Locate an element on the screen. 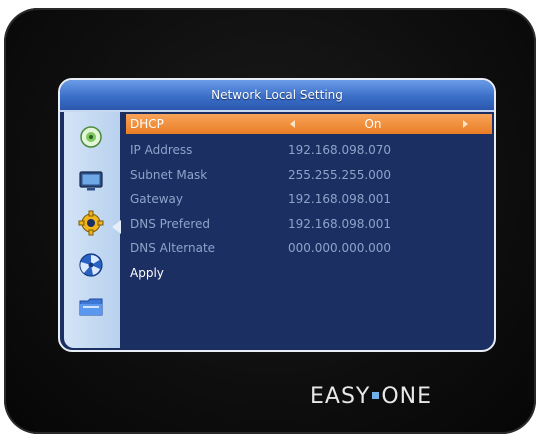  folder-icon is located at coordinates (91, 307).